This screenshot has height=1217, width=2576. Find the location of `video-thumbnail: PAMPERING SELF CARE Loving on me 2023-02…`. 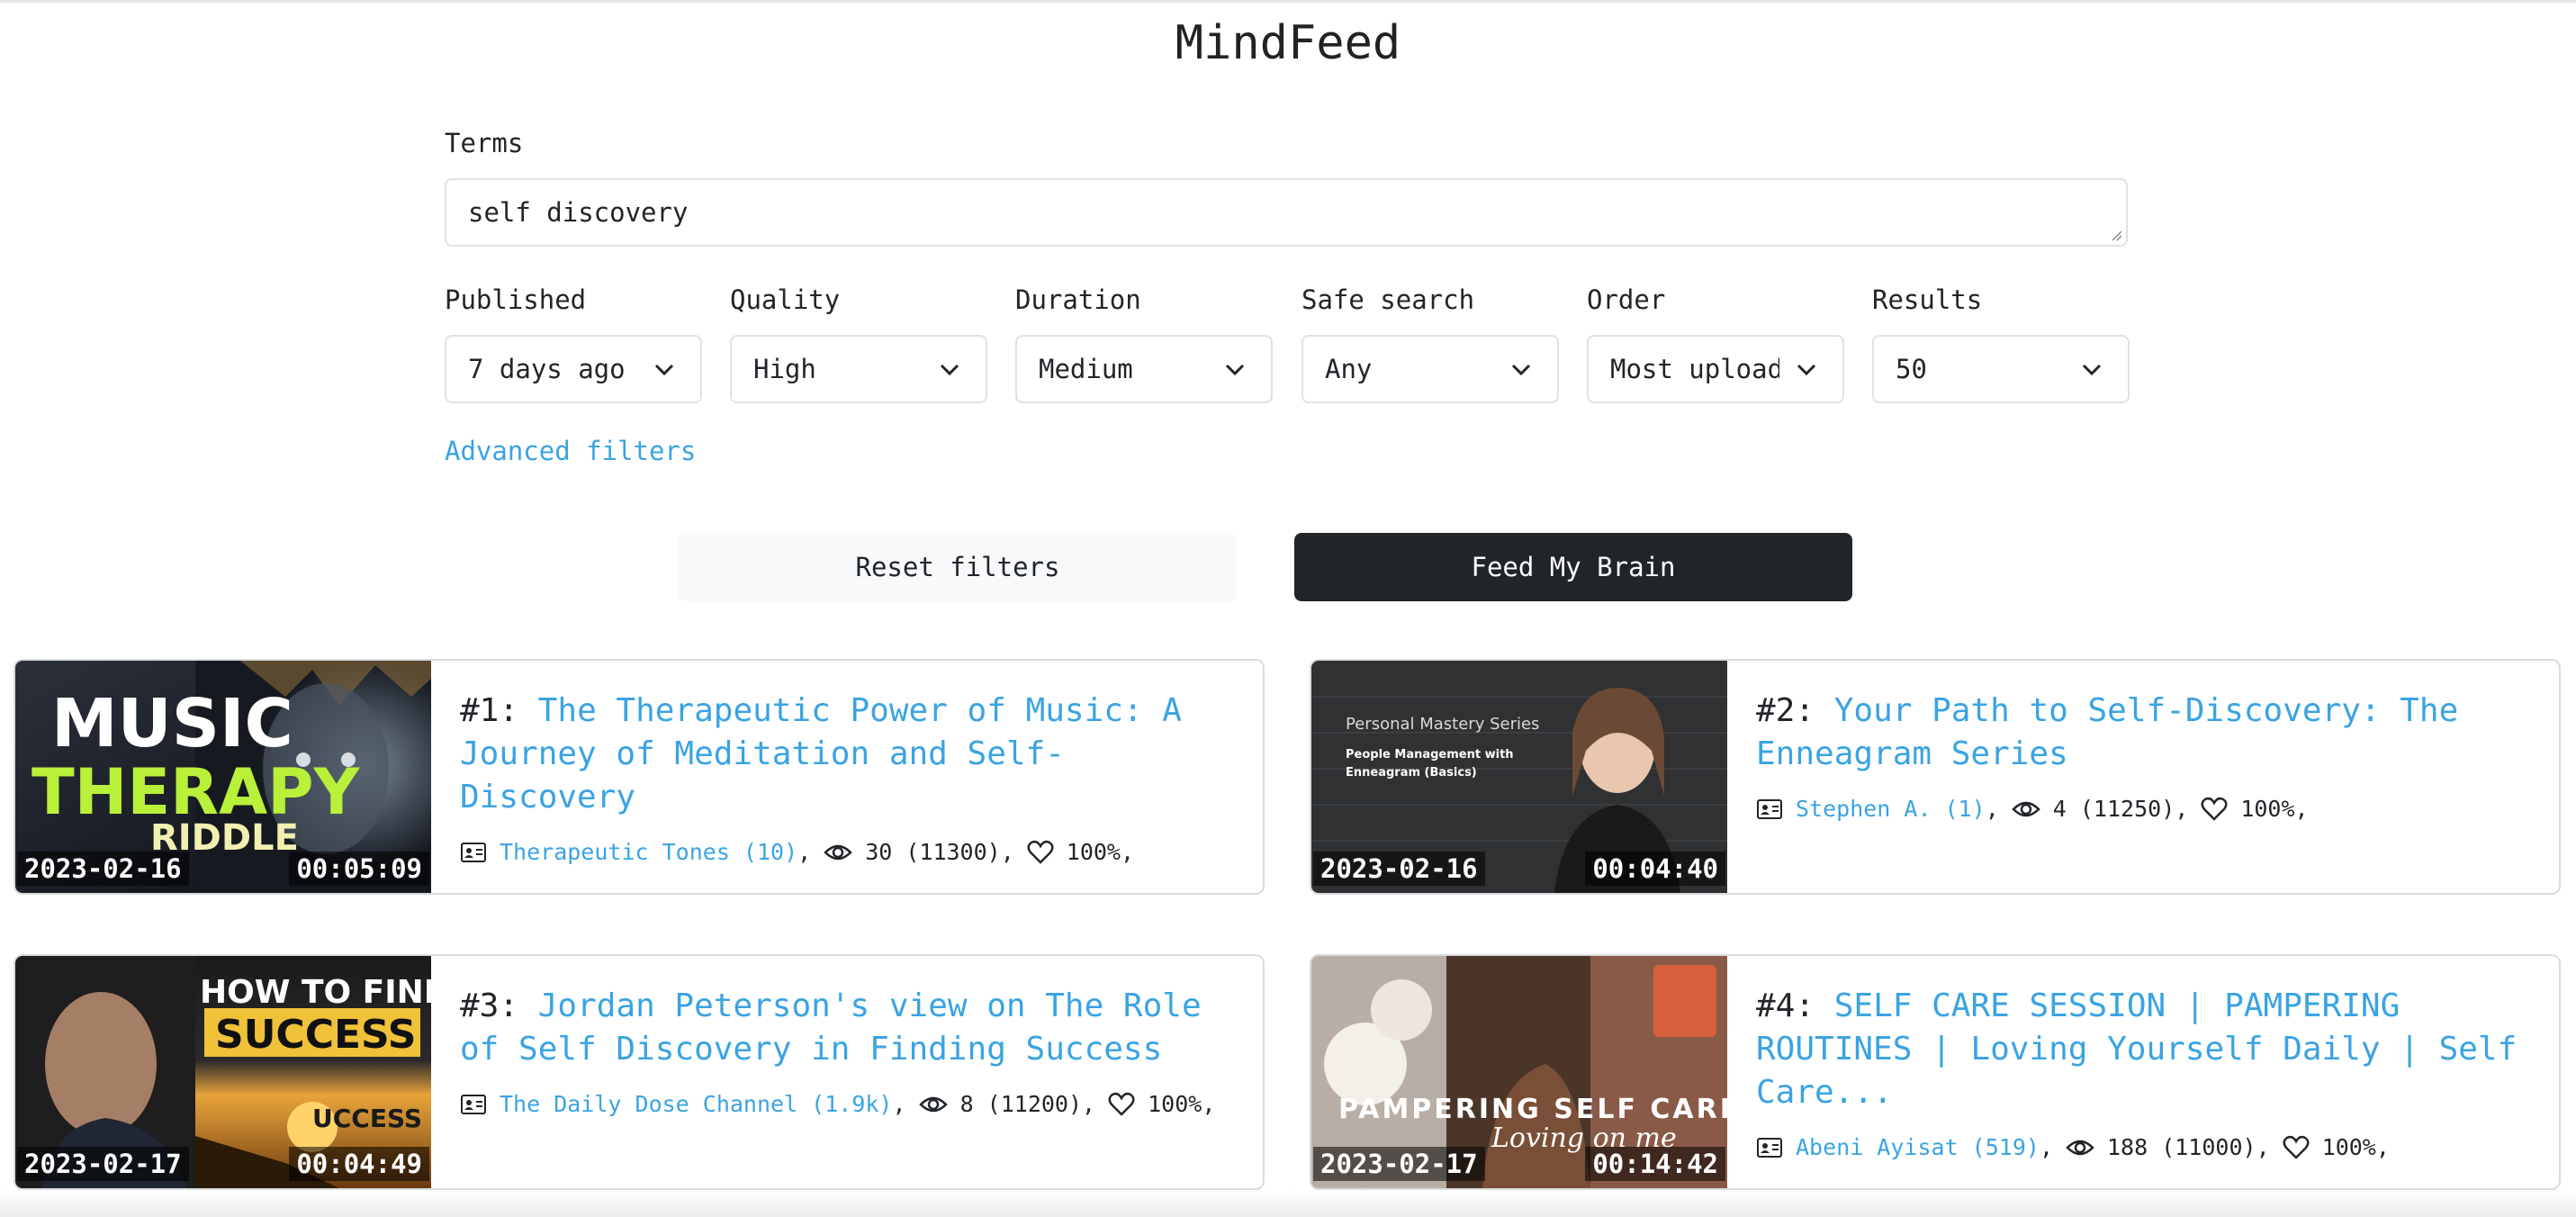

video-thumbnail: PAMPERING SELF CARE Loving on me 2023-02… is located at coordinates (1519, 1072).